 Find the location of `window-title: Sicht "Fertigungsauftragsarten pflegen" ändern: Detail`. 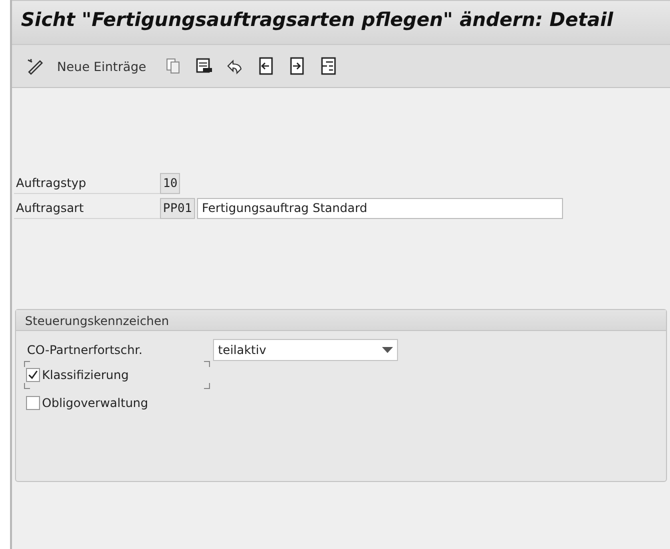

window-title: Sicht "Fertigungsauftragsarten pflegen" ändern: Detail is located at coordinates (317, 19).